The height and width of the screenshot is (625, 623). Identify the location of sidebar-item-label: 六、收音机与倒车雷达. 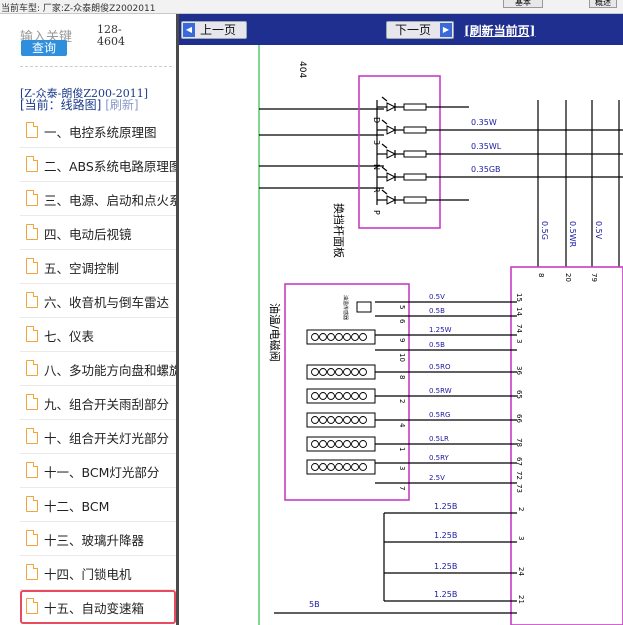
(107, 302).